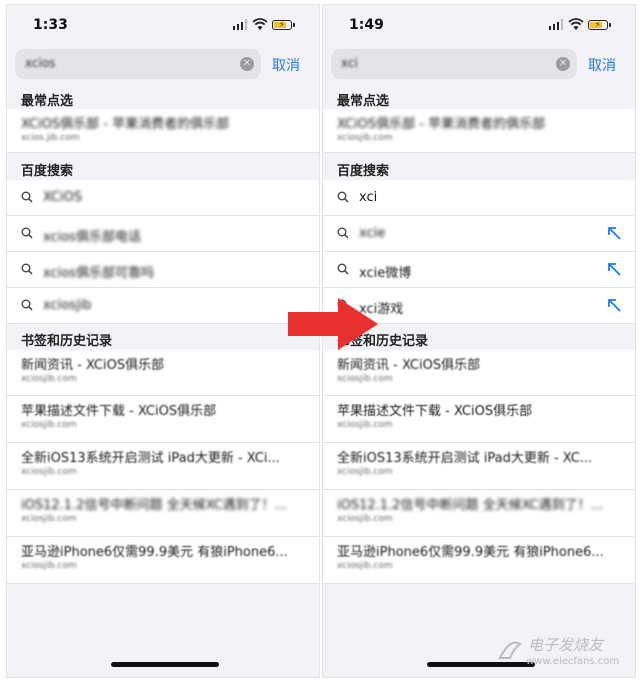 This screenshot has height=683, width=640. What do you see at coordinates (372, 233) in the screenshot?
I see `suggestion-text: xcie` at bounding box center [372, 233].